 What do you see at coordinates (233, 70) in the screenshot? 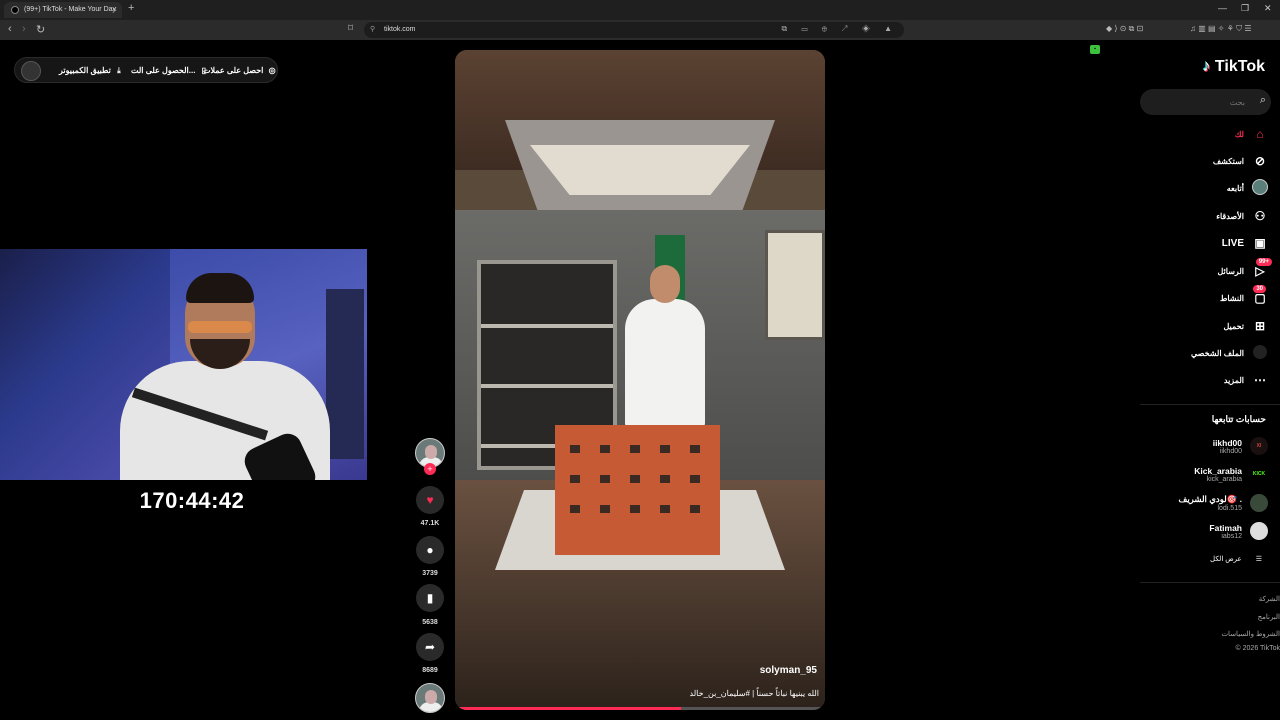
I see `get-coins-label: احصل على عملات` at bounding box center [233, 70].